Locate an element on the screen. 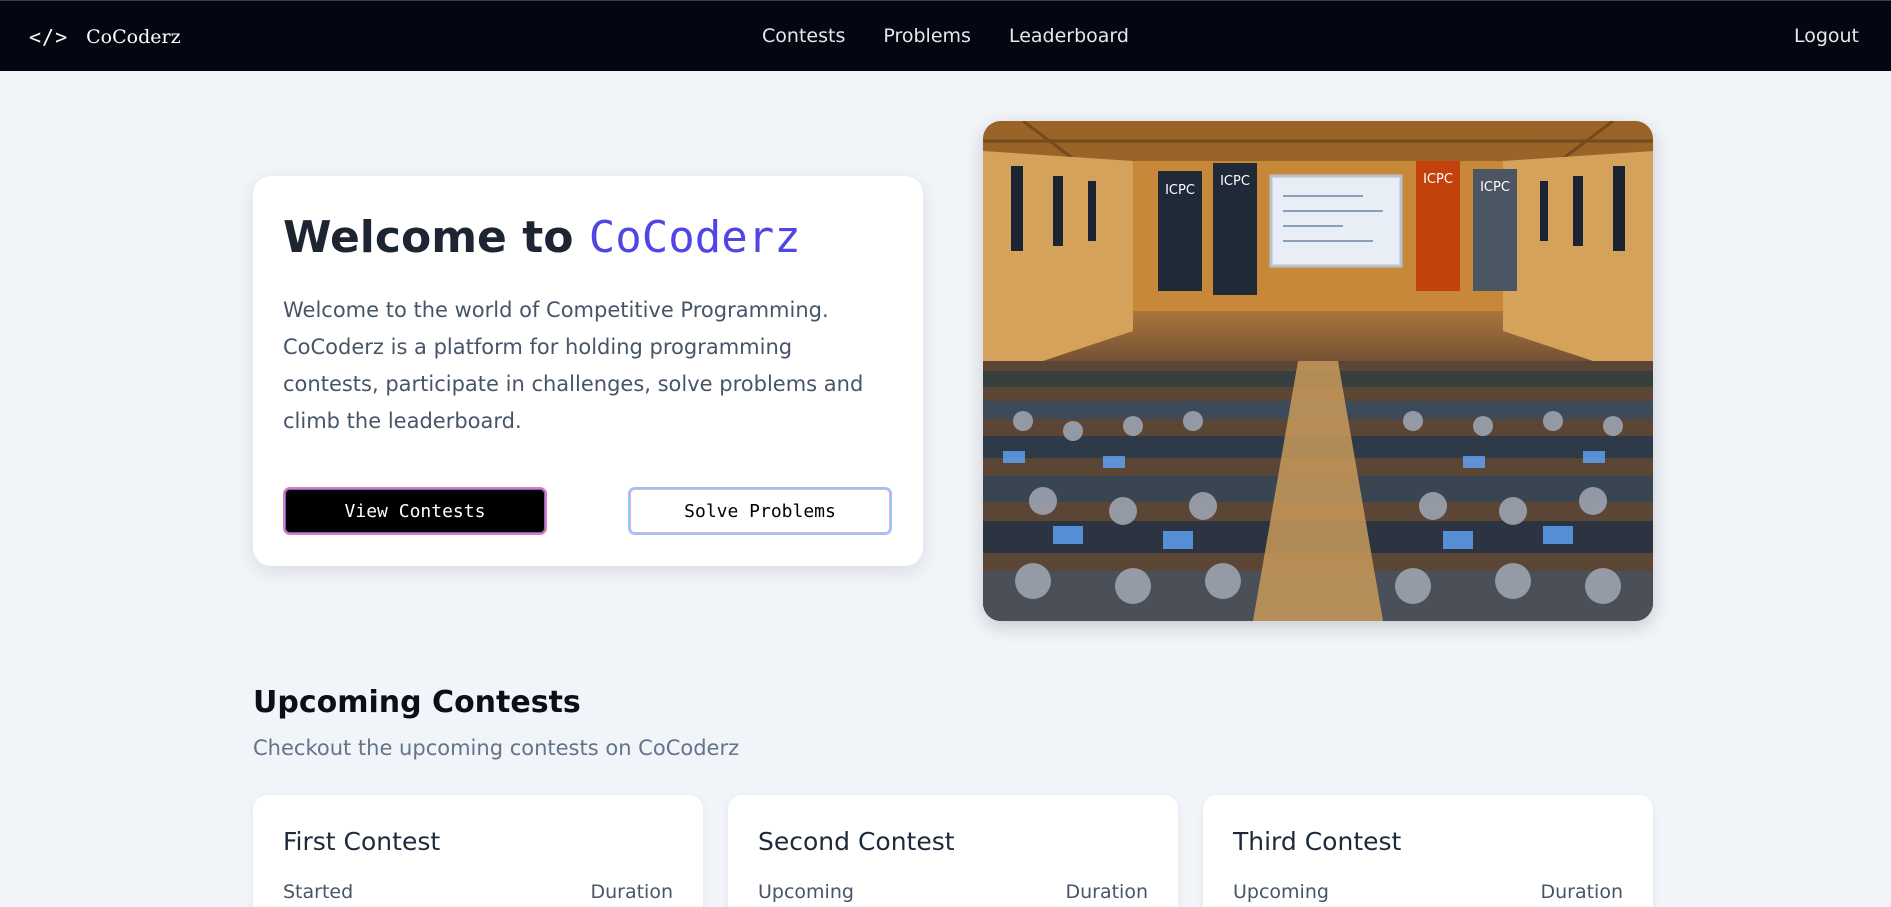 This screenshot has width=1891, height=907. contest-name: Third Contest is located at coordinates (1317, 841).